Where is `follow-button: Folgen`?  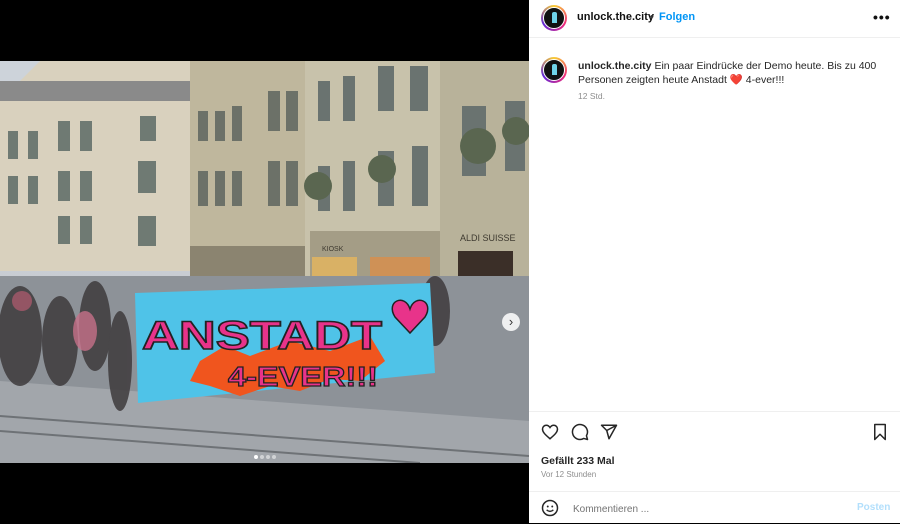
follow-button: Folgen is located at coordinates (677, 17).